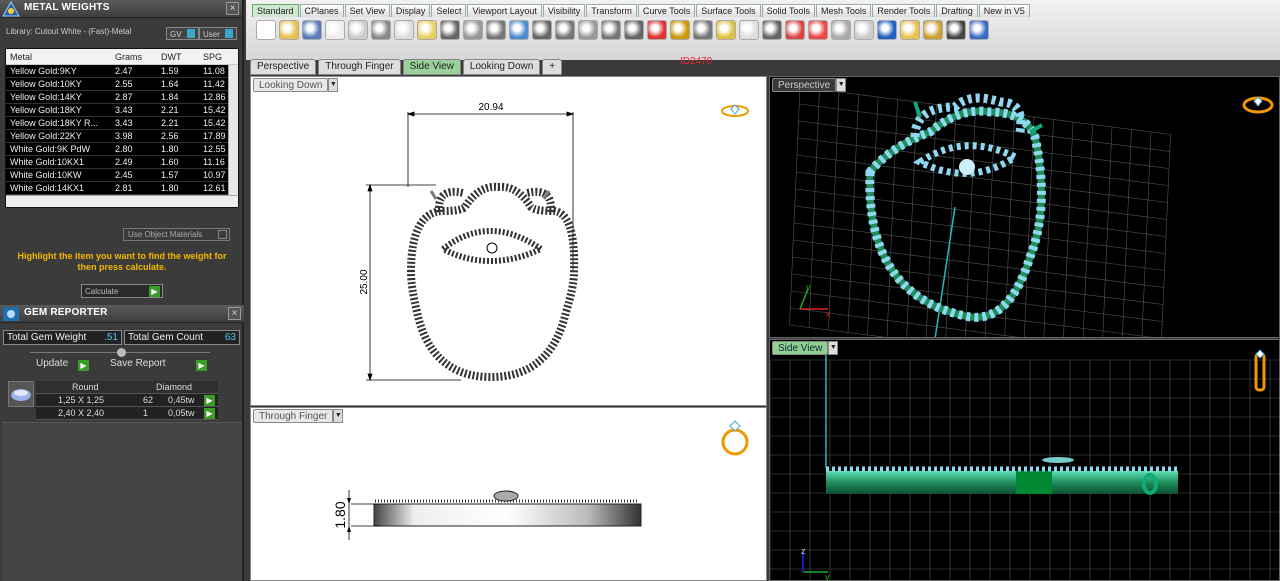  What do you see at coordinates (46, 136) in the screenshot?
I see `table-cell: Yellow Gold:22KY` at bounding box center [46, 136].